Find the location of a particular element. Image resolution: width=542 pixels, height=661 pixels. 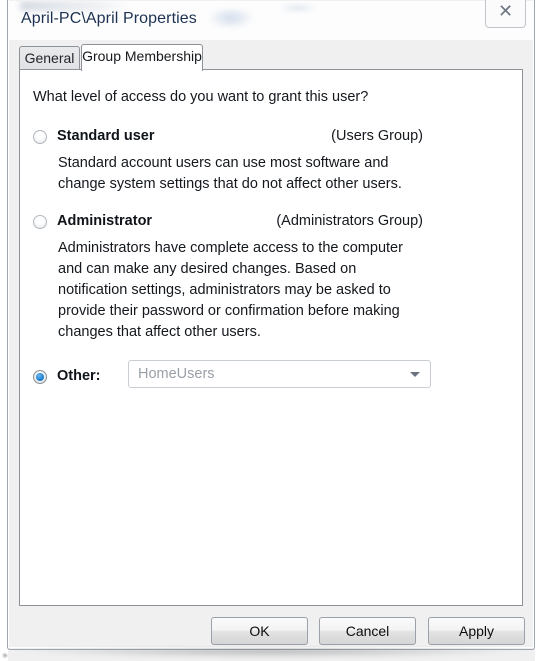

group-select-dropdown: HomeUsers is located at coordinates (279, 374).